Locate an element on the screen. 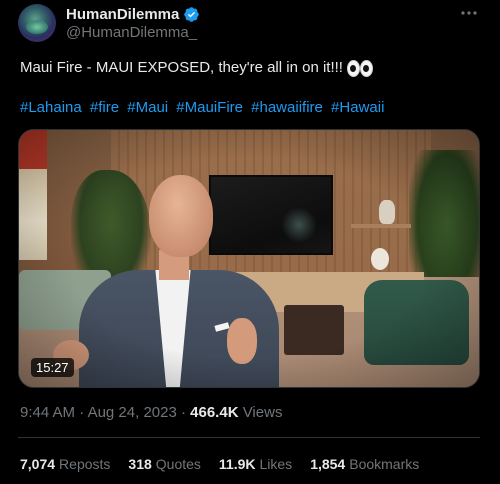  author-name-row: HumanDilemma is located at coordinates (133, 14).